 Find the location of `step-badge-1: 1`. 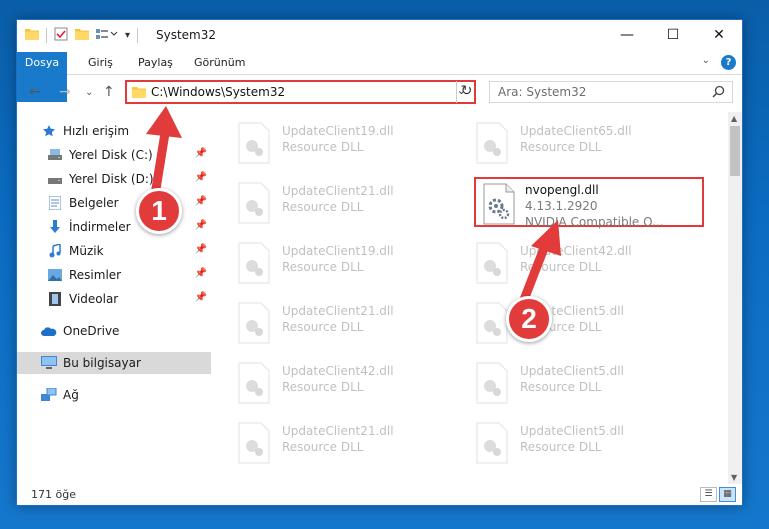

step-badge-1: 1 is located at coordinates (159, 211).